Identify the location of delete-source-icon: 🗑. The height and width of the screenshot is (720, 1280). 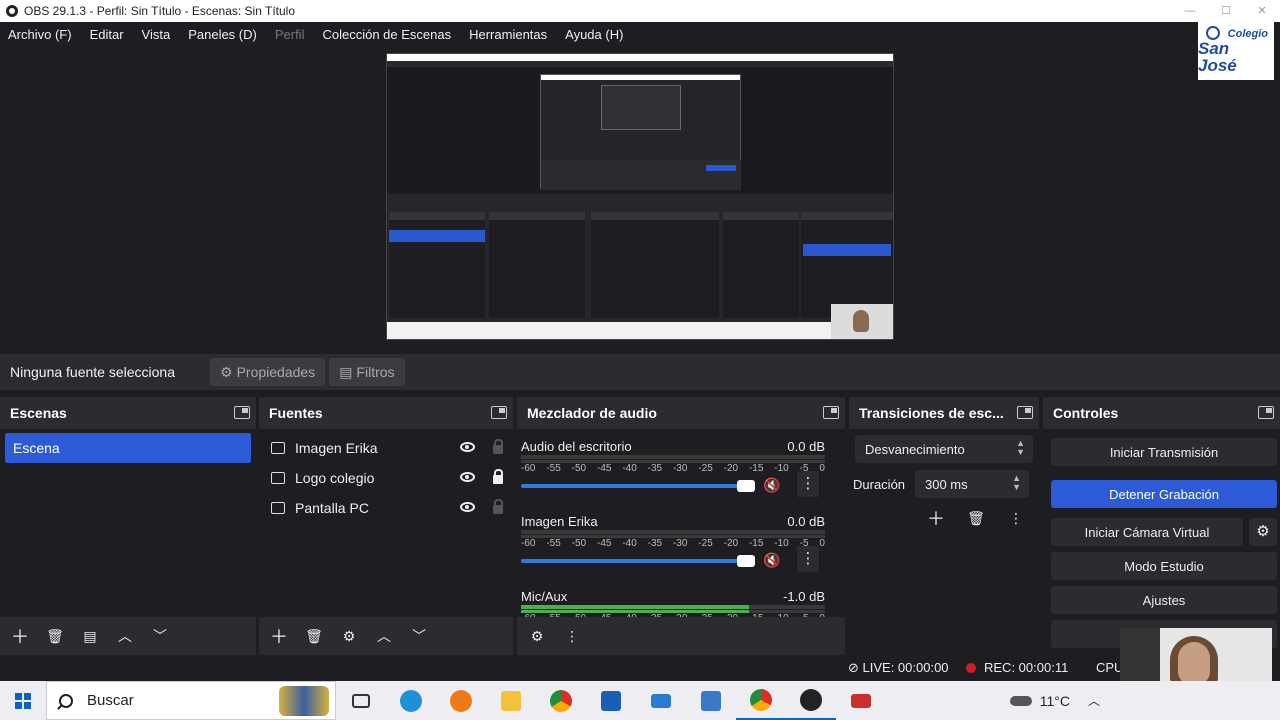
(314, 636).